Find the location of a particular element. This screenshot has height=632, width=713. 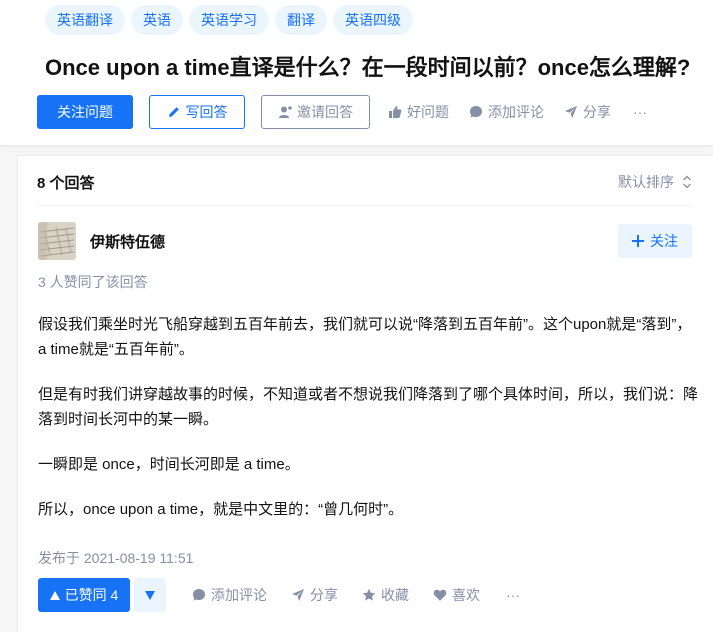

topic-tag: 翻译 is located at coordinates (301, 20).